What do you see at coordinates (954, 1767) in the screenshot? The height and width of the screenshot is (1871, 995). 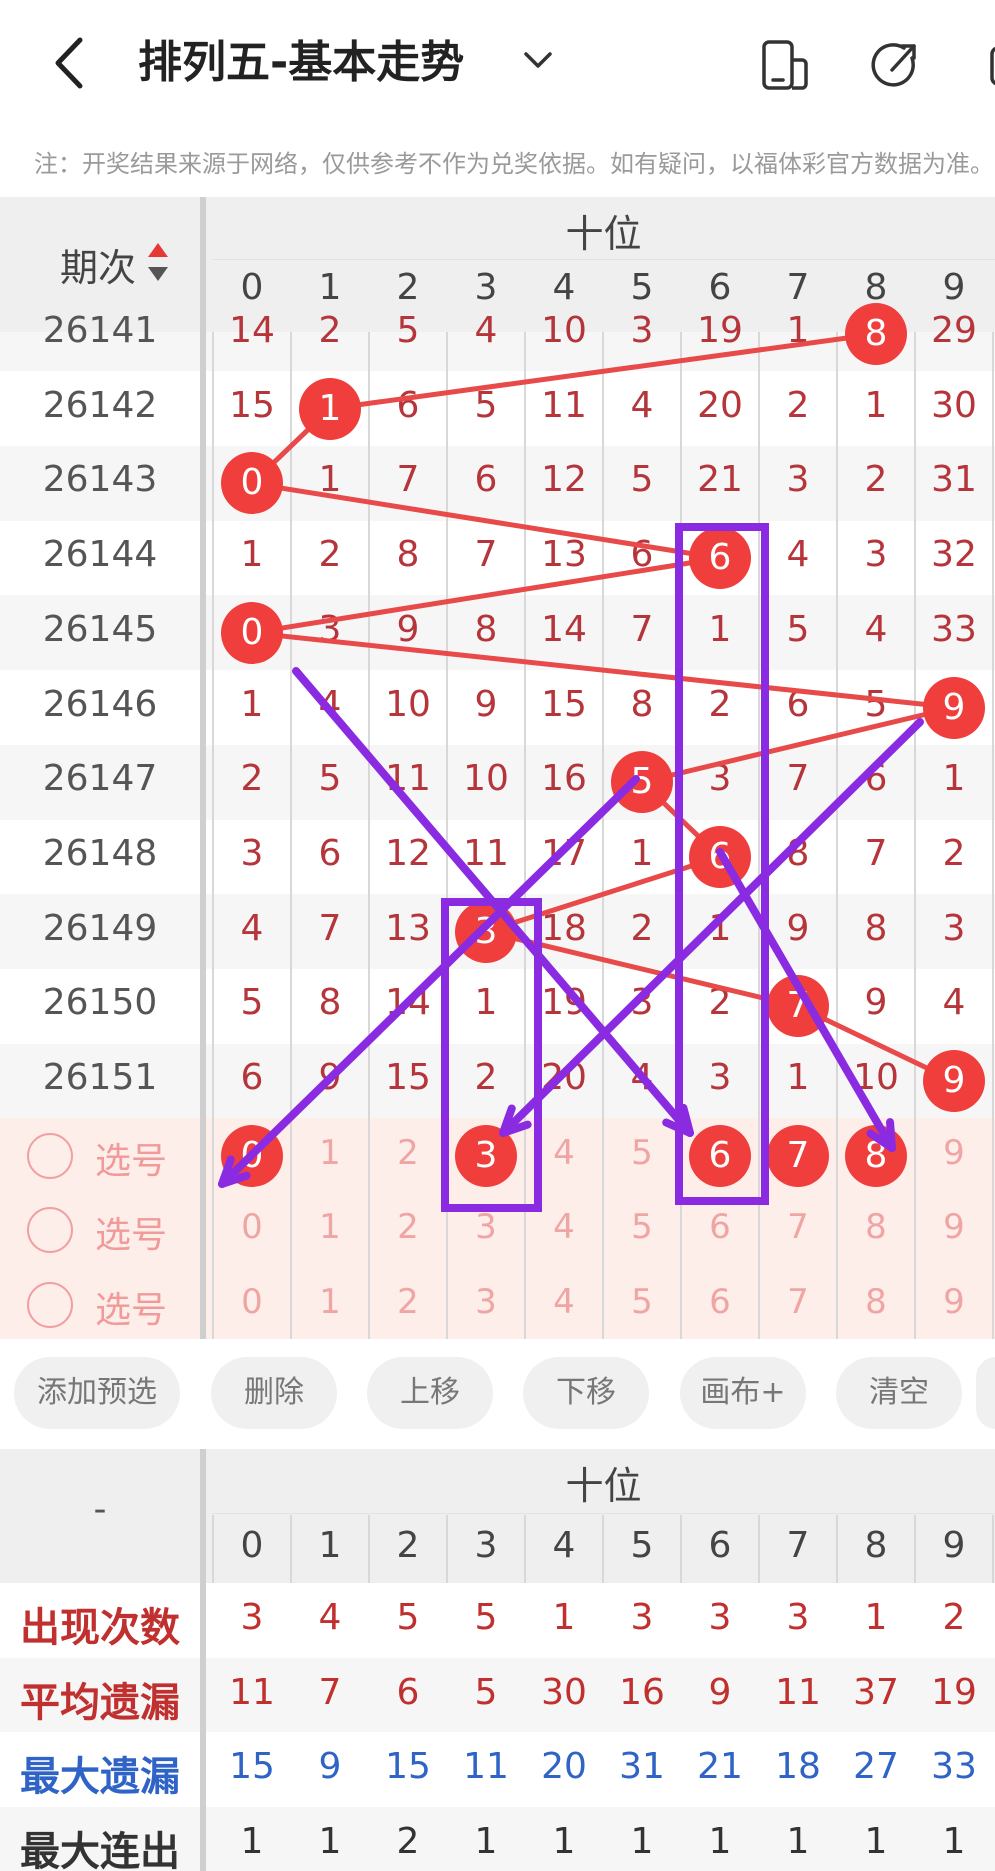 I see `stats-value: 33` at bounding box center [954, 1767].